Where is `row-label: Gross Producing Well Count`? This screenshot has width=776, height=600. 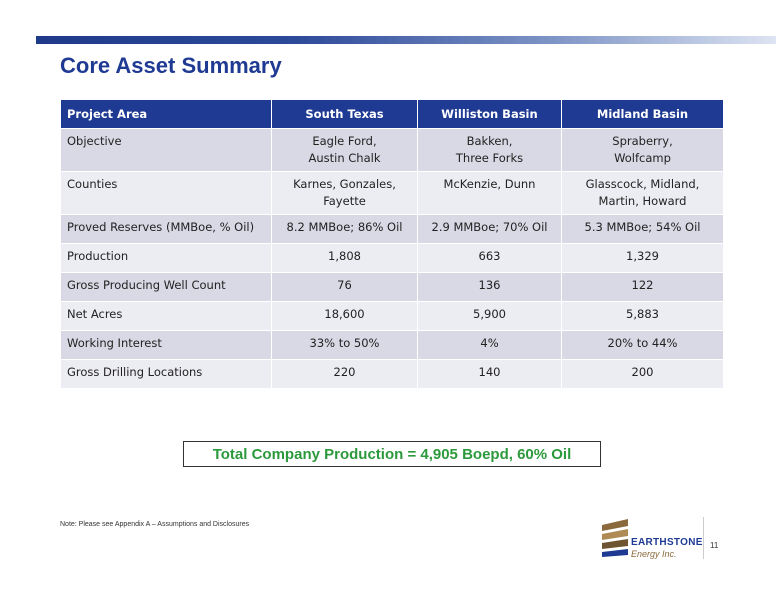 row-label: Gross Producing Well Count is located at coordinates (166, 287).